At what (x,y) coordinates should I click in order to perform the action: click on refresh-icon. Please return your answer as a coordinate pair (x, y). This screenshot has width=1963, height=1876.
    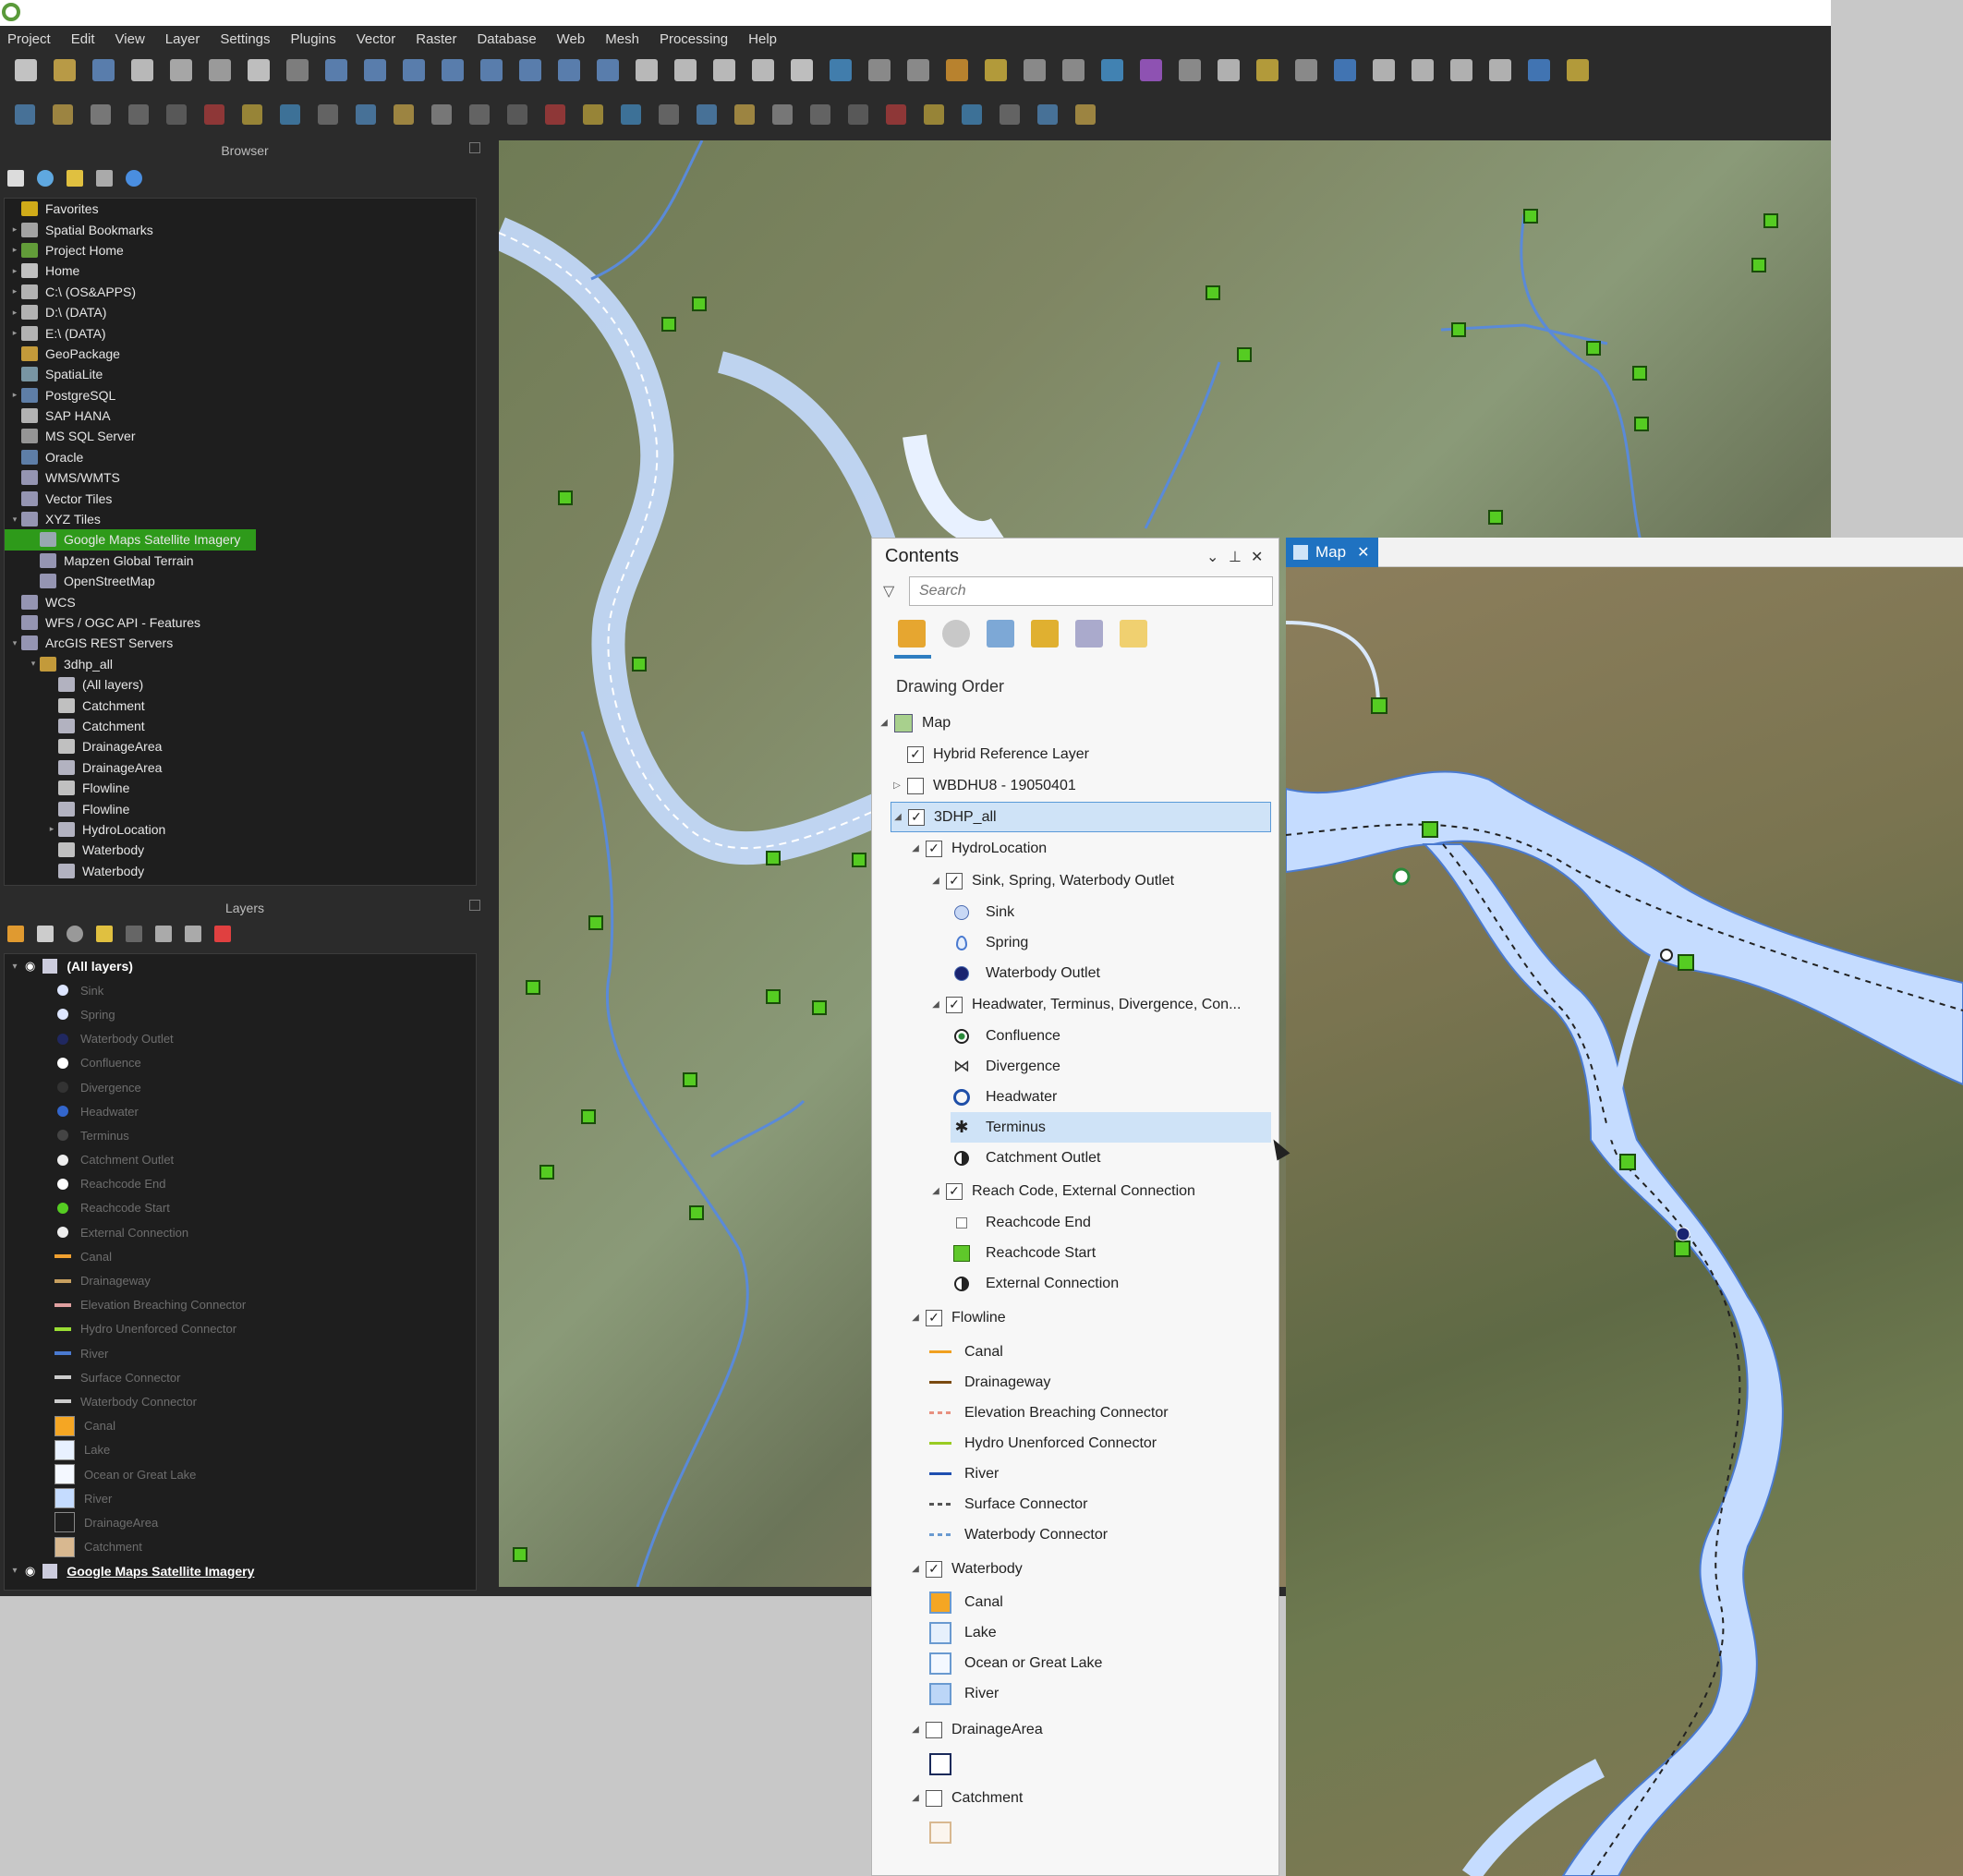
    Looking at the image, I should click on (45, 178).